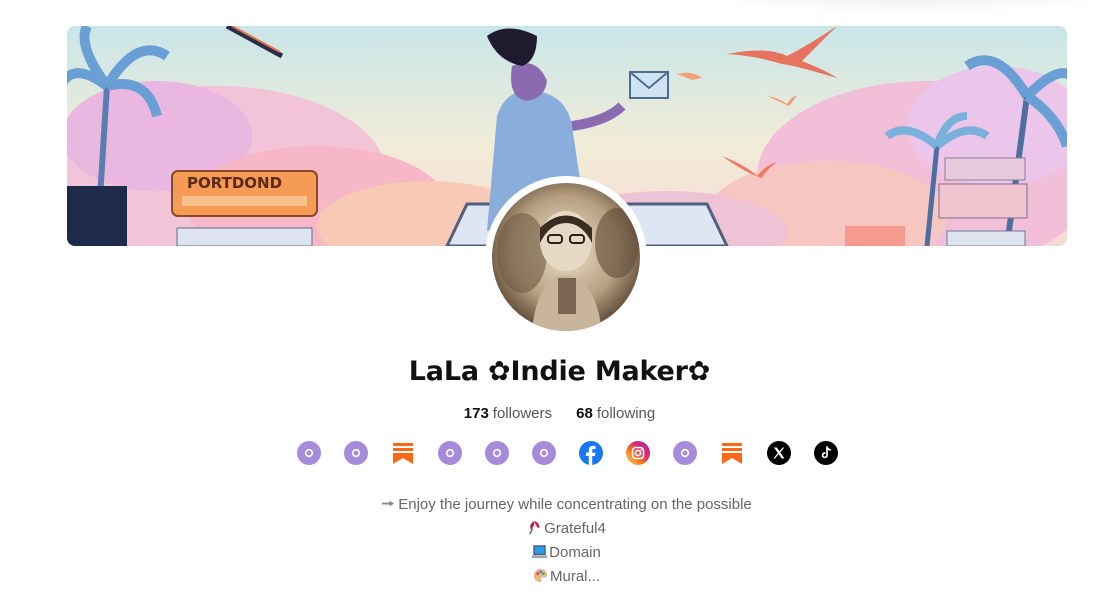 Image resolution: width=1119 pixels, height=609 pixels. I want to click on followers-count: 173, so click(476, 413).